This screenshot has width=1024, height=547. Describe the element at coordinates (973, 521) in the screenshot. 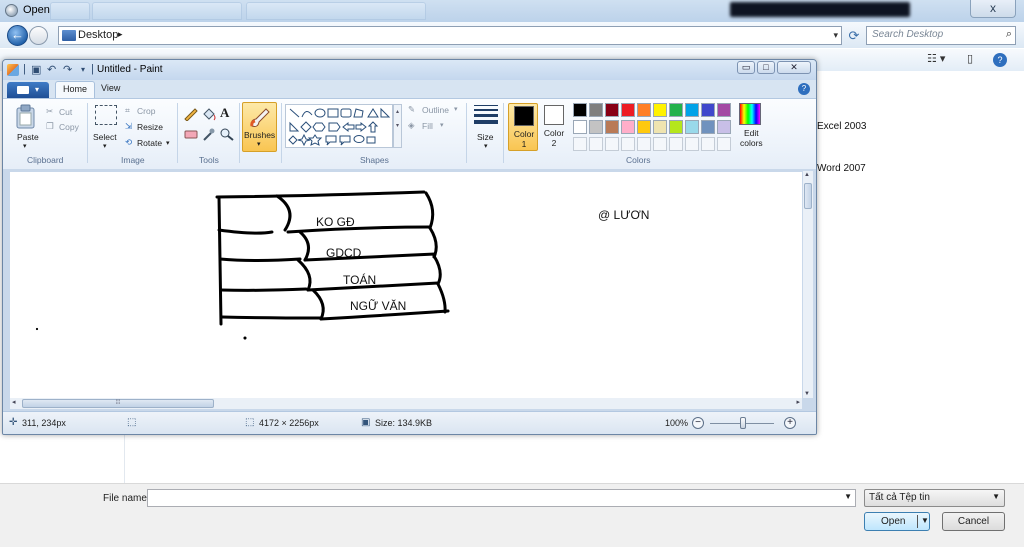

I see `cancel-button: Cancel` at that location.